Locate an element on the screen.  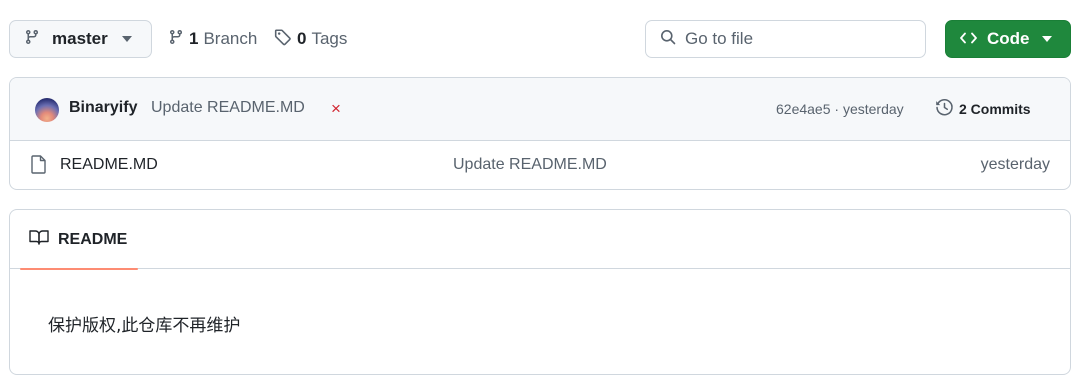
tag-count-label: Tags is located at coordinates (329, 38).